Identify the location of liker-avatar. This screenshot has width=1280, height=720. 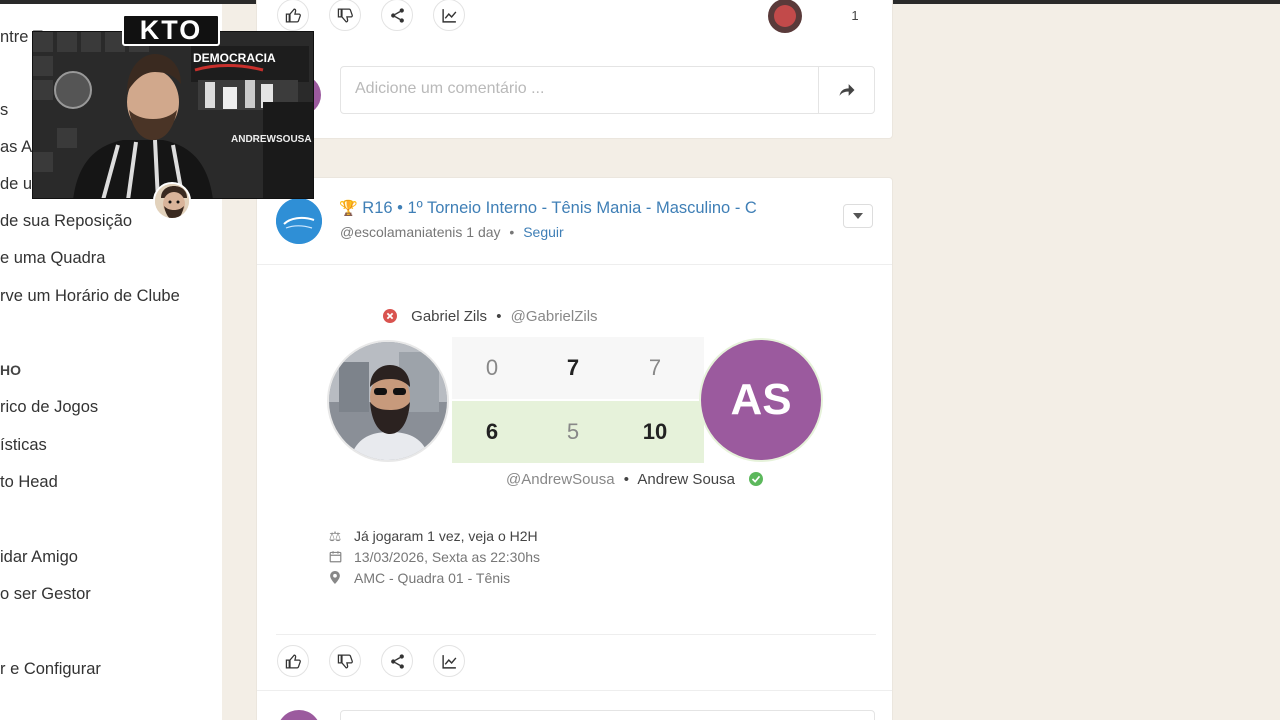
(785, 16).